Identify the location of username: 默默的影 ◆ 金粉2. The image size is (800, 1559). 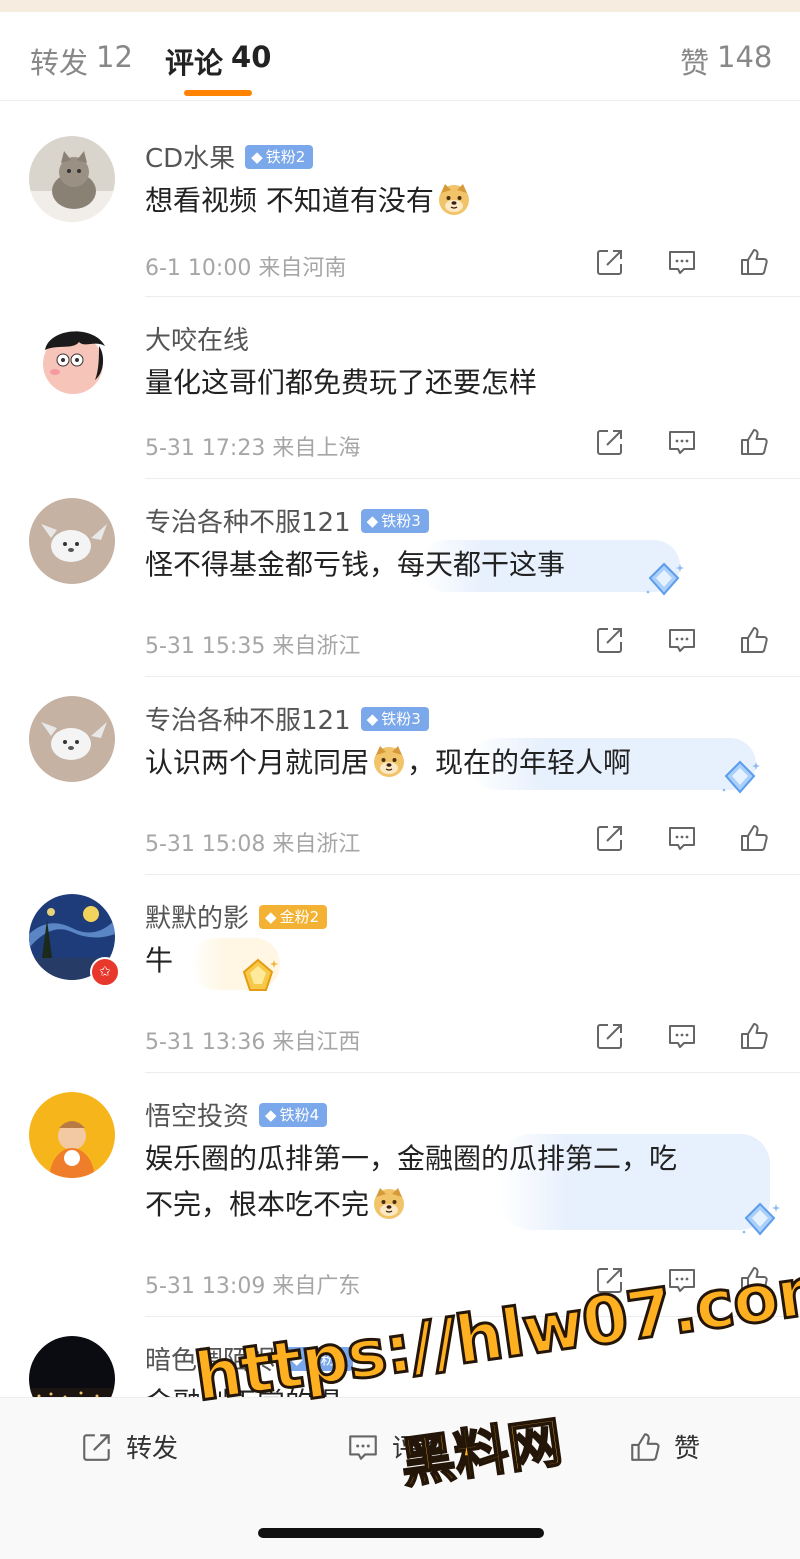
(236, 916).